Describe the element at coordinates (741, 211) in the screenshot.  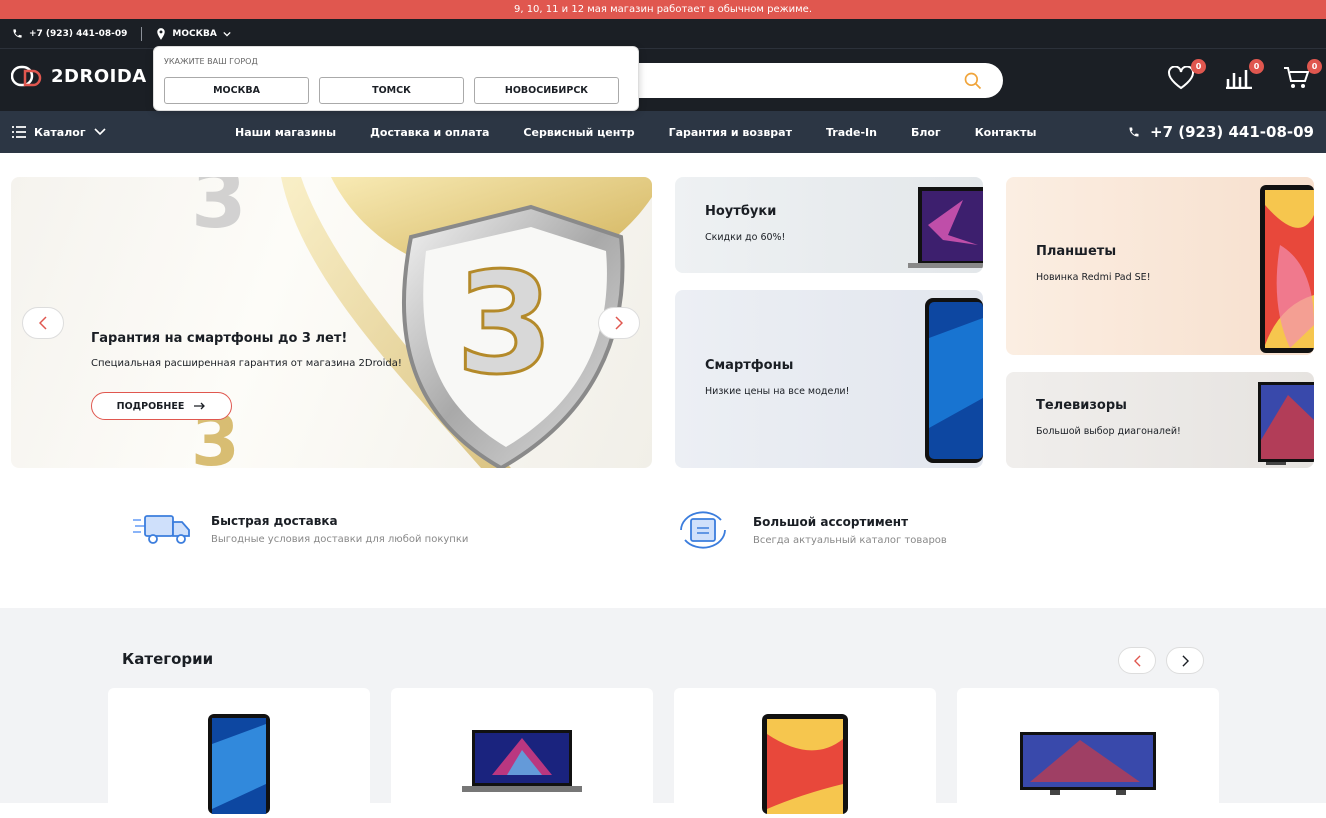
I see `promo-laptops-title: Ноутбуки` at that location.